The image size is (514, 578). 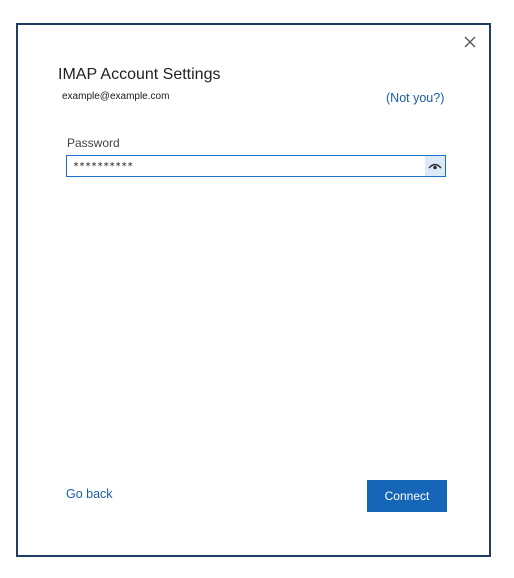 What do you see at coordinates (407, 496) in the screenshot?
I see `connect-button: Connect` at bounding box center [407, 496].